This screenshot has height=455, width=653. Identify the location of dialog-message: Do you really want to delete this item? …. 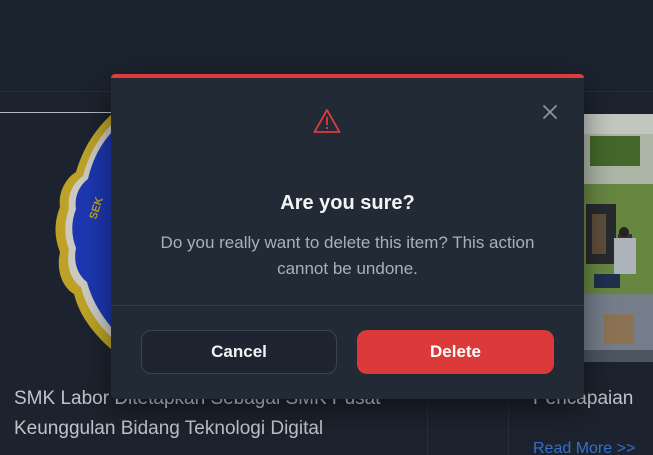
(347, 255).